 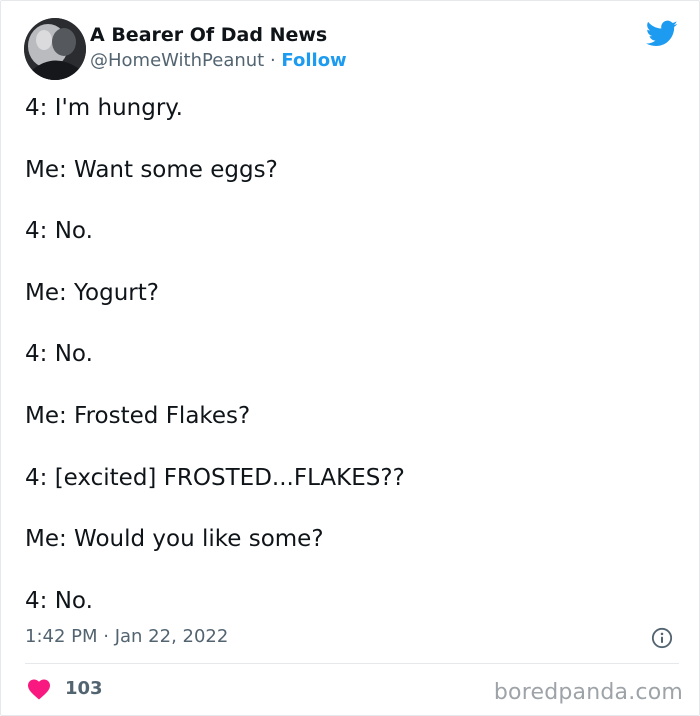 What do you see at coordinates (588, 692) in the screenshot?
I see `watermark: boredpanda.com` at bounding box center [588, 692].